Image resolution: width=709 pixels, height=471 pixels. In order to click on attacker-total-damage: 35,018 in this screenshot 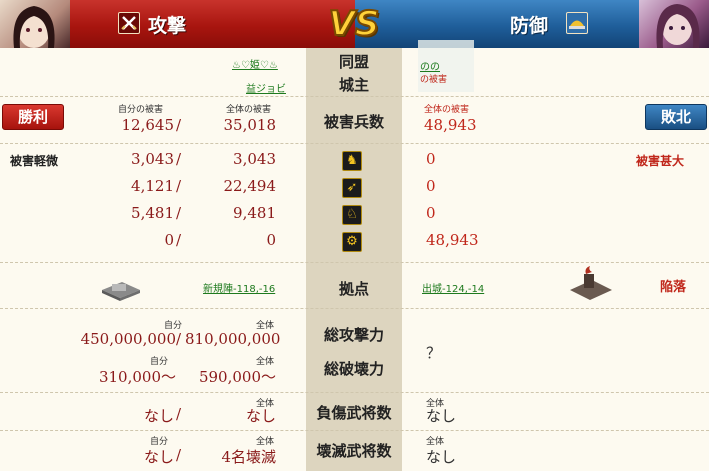, I will do `click(250, 125)`.